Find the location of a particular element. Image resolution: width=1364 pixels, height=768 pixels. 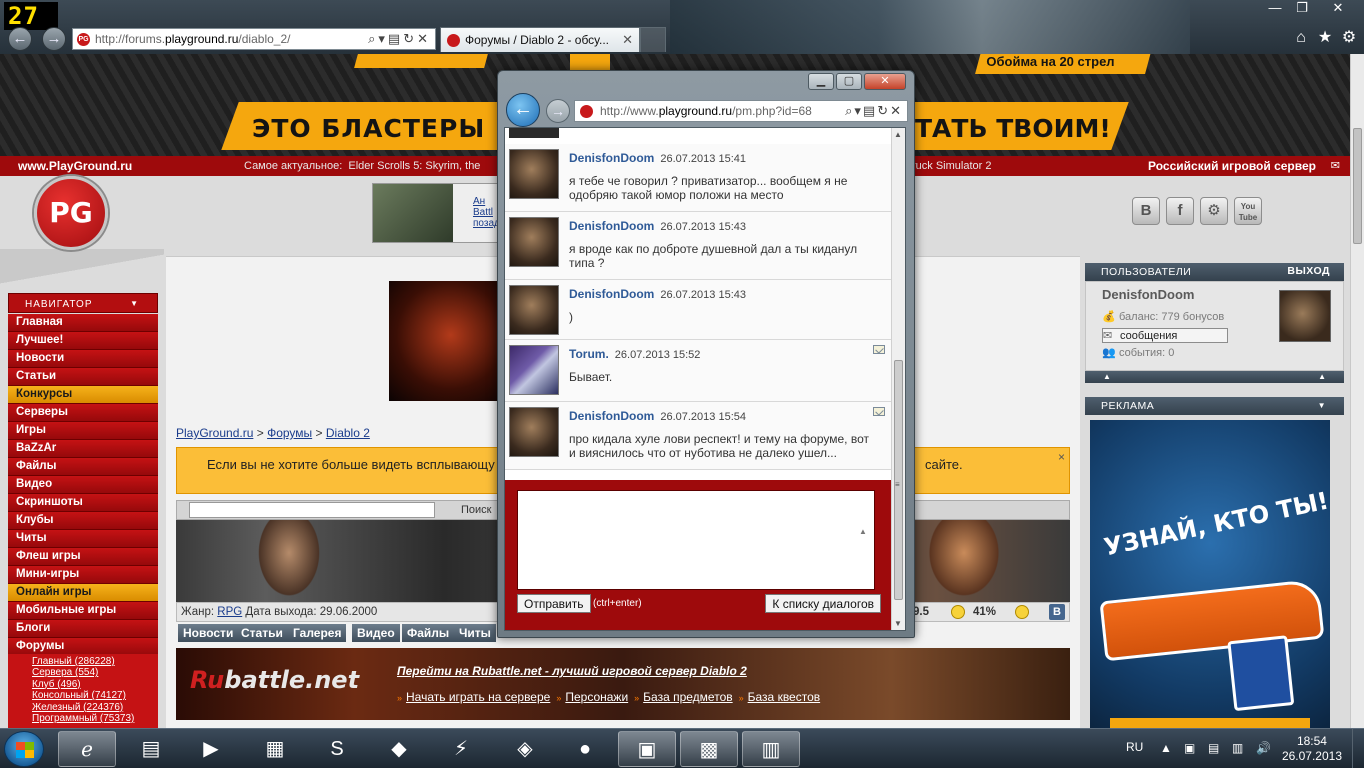

favorites-icon: ★ is located at coordinates (1325, 38).